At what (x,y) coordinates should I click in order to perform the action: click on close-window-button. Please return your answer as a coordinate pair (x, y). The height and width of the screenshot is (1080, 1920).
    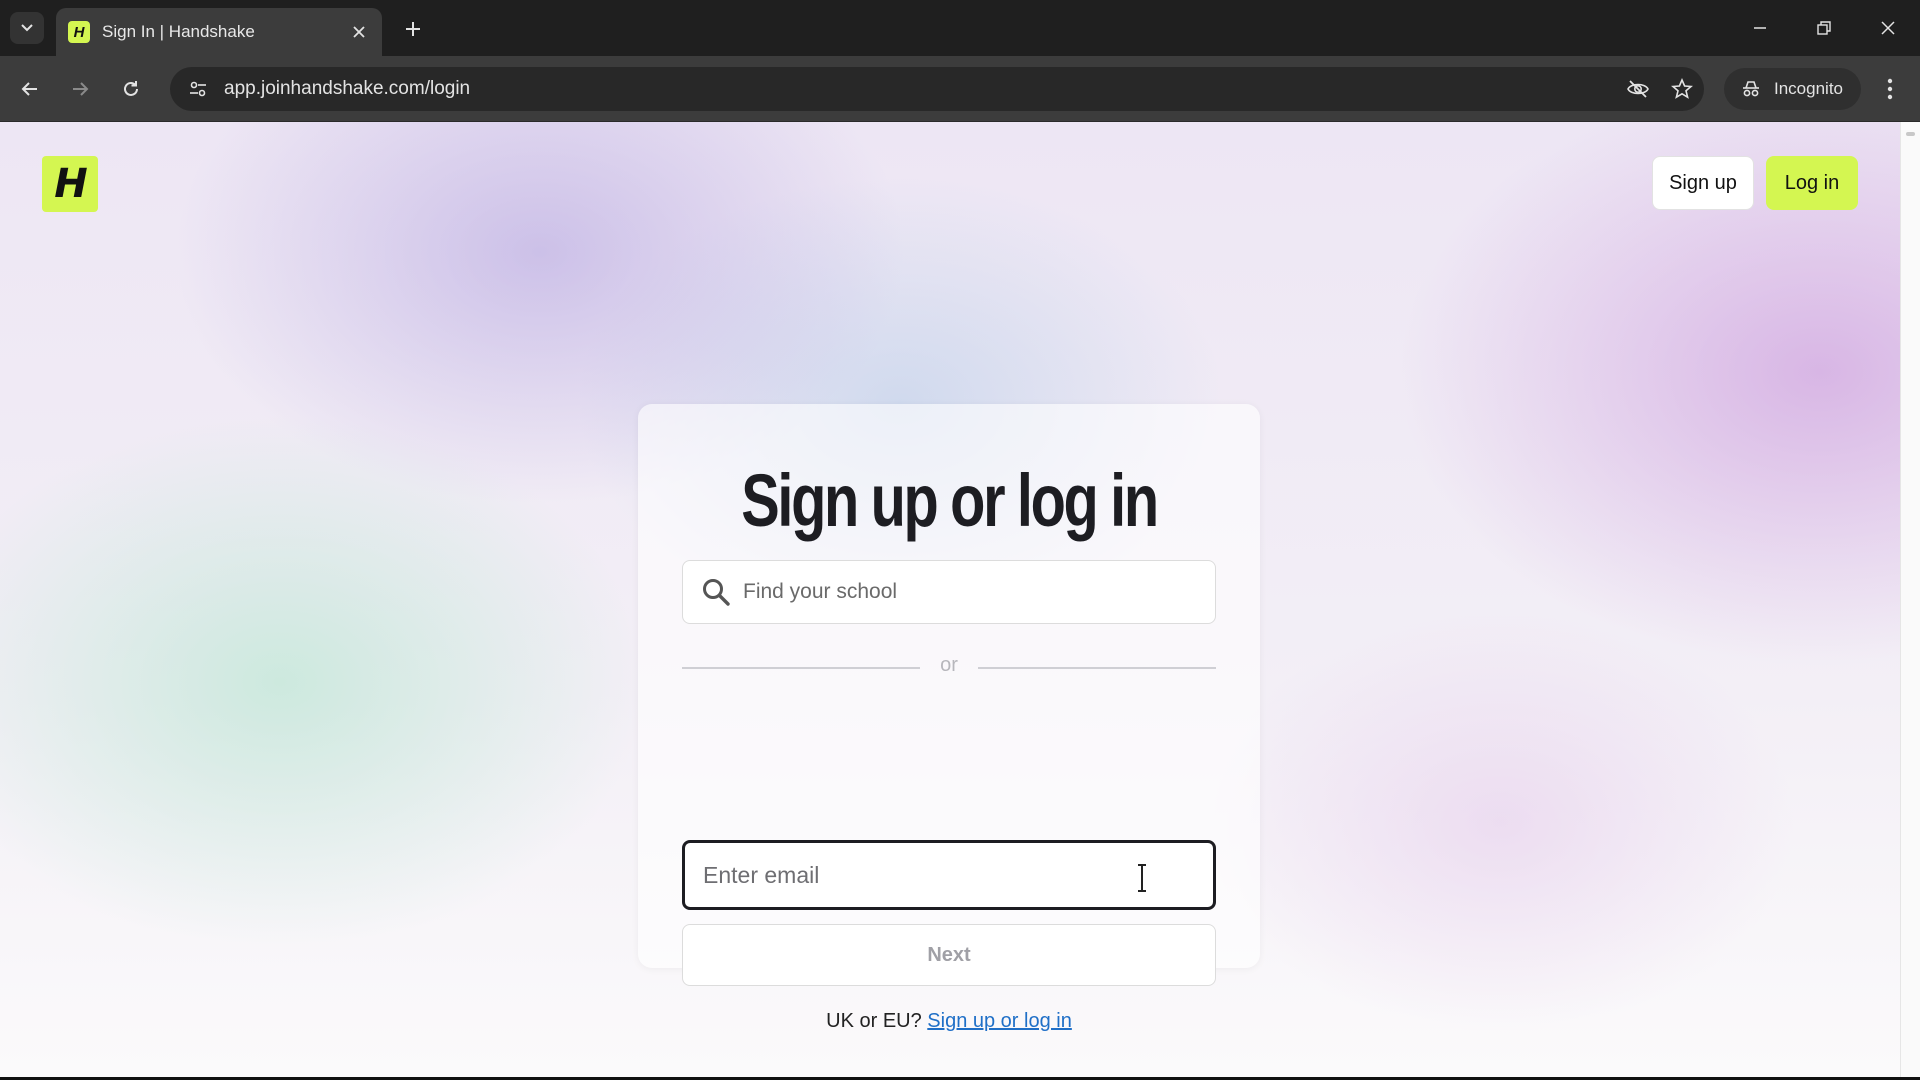
    Looking at the image, I should click on (1888, 28).